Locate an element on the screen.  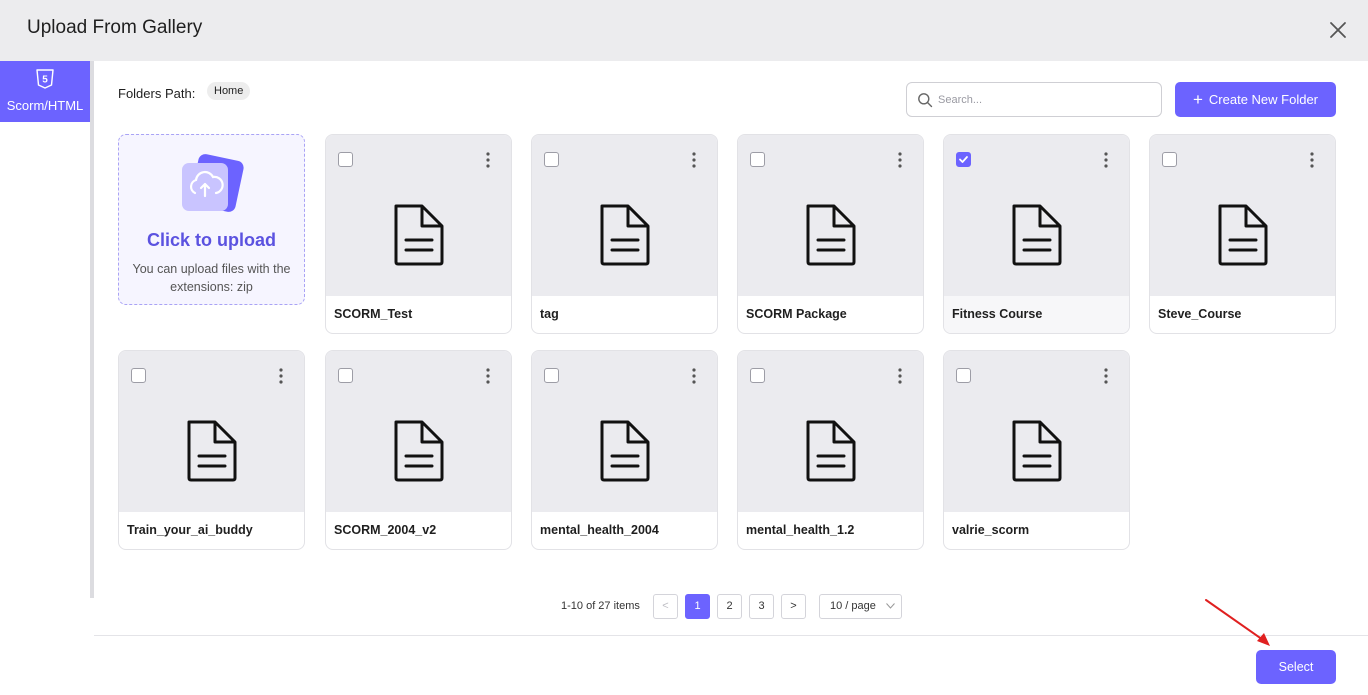
file-name: Fitness Course is located at coordinates (997, 314).